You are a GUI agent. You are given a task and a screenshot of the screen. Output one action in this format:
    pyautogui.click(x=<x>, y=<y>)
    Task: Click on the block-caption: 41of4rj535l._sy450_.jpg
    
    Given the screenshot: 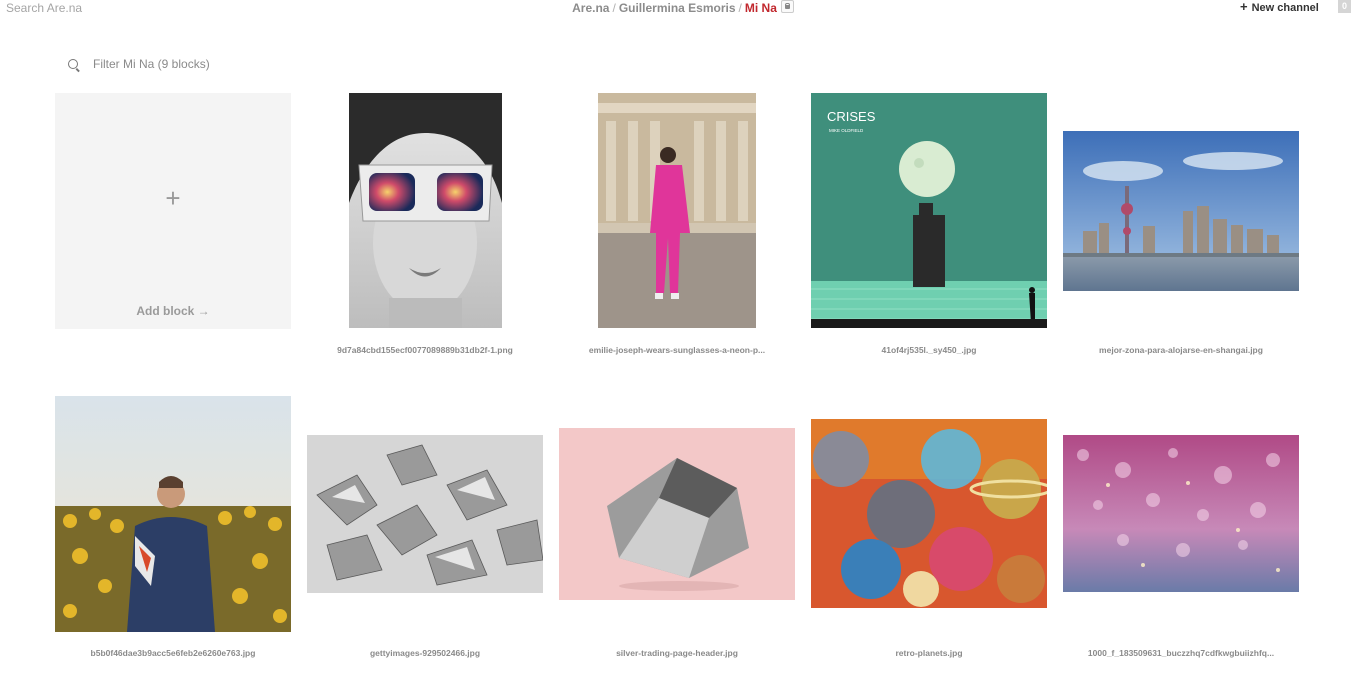 What is the action you would take?
    pyautogui.click(x=929, y=350)
    